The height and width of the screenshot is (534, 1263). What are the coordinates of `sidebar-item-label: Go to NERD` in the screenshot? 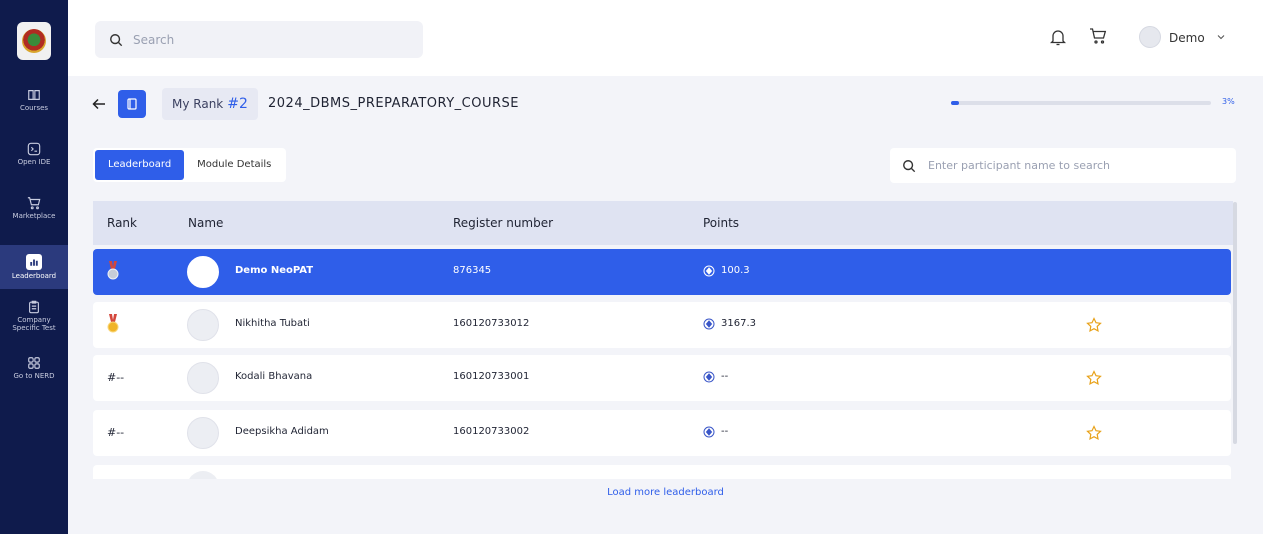 It's located at (34, 376).